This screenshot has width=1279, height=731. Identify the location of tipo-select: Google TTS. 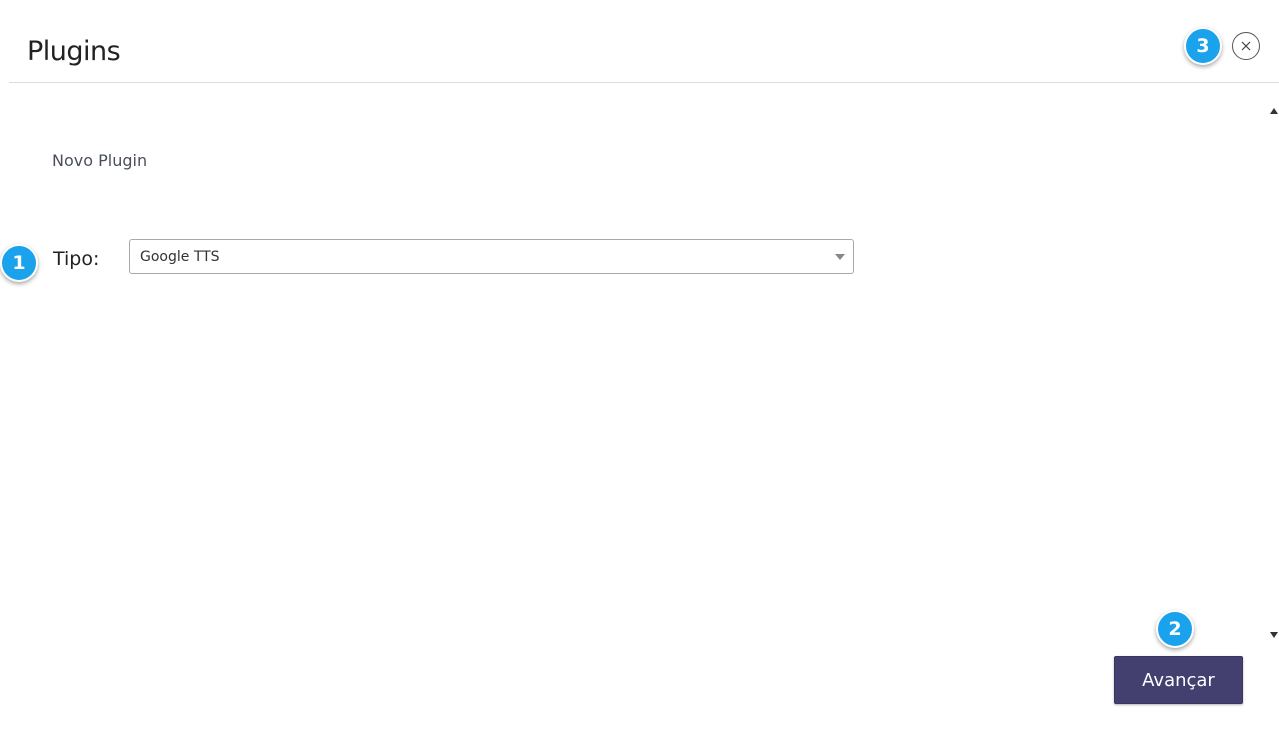
(491, 256).